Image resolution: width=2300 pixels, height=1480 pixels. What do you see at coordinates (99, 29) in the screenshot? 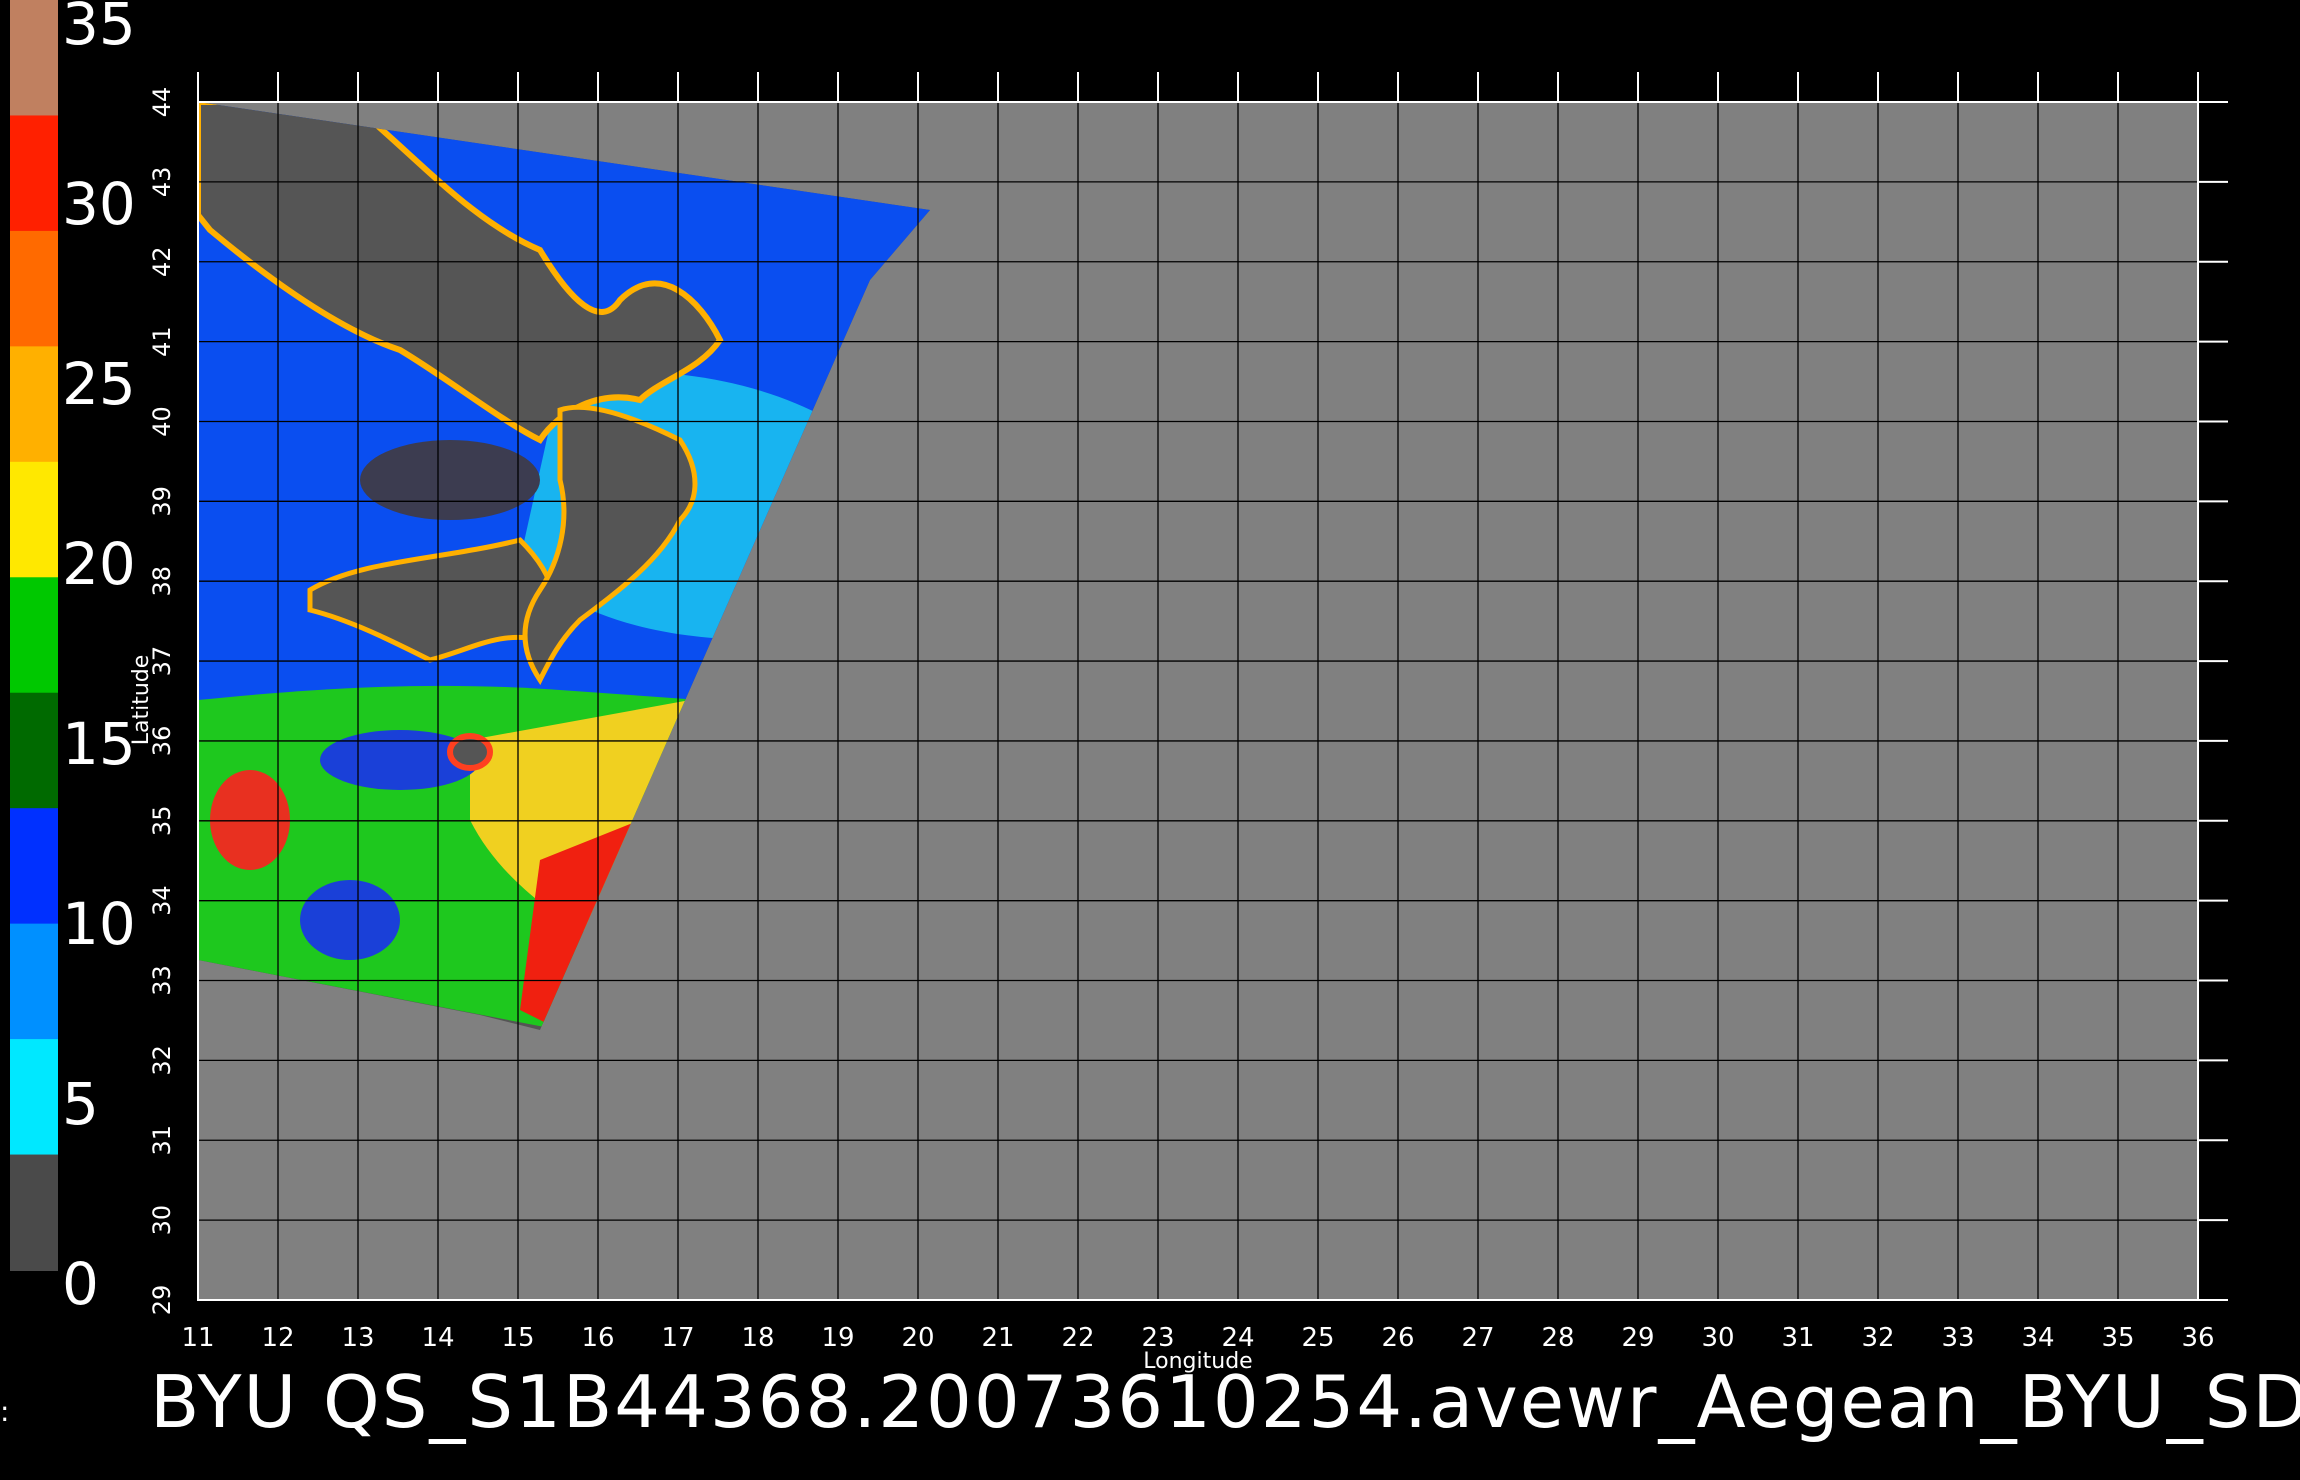
I see `colorbar-tick-label: 35` at bounding box center [99, 29].